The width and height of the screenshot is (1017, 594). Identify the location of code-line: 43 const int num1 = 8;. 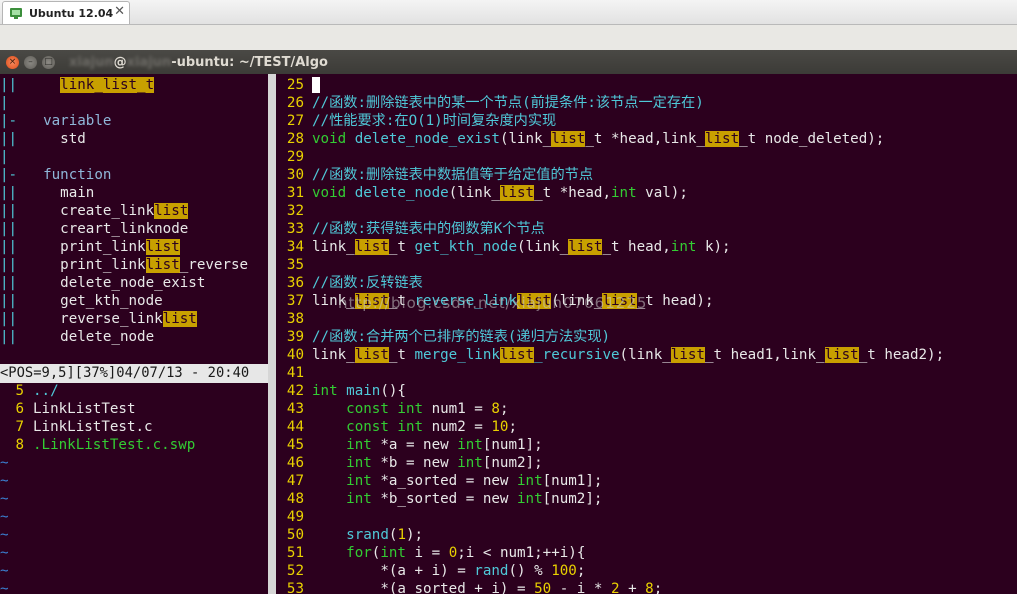
(392, 409).